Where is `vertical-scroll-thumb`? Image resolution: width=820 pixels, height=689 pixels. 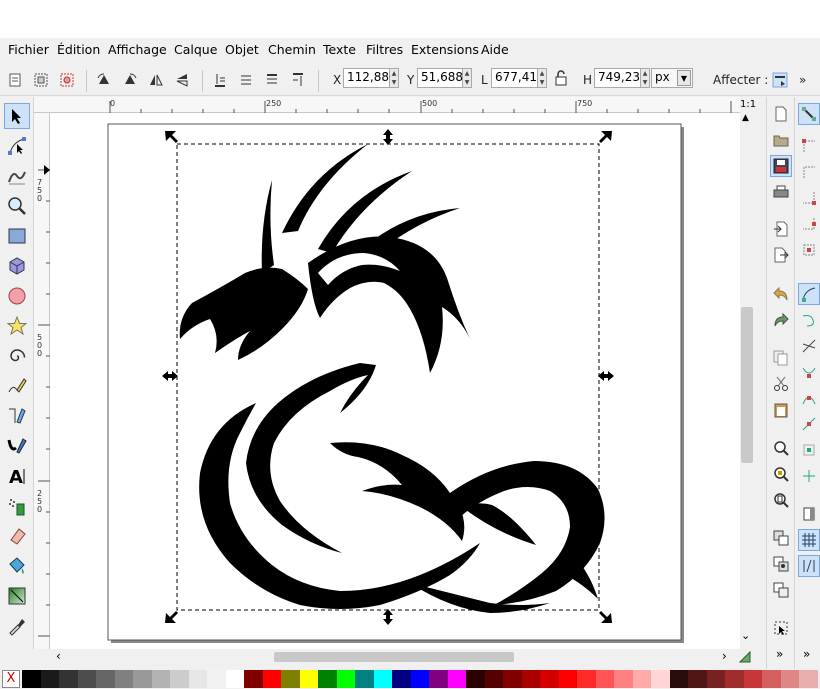 vertical-scroll-thumb is located at coordinates (747, 385).